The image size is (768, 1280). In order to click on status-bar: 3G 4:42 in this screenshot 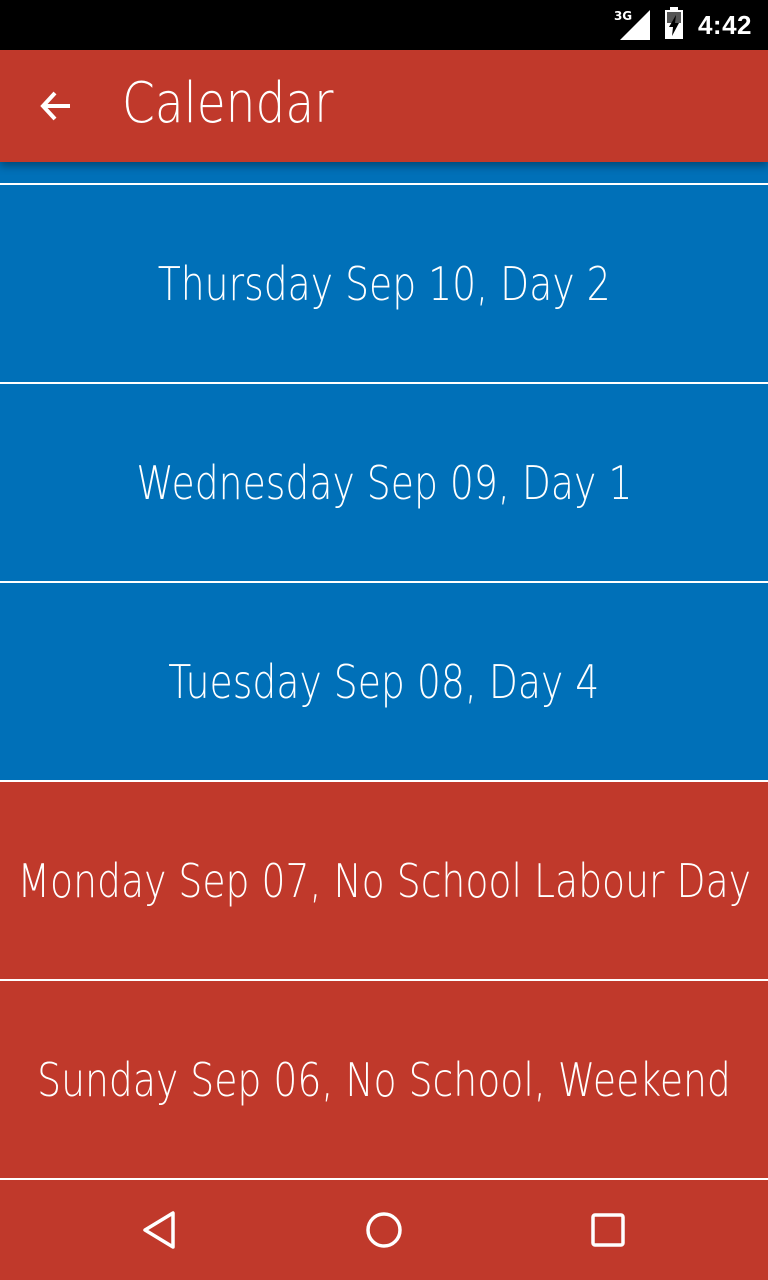, I will do `click(384, 25)`.